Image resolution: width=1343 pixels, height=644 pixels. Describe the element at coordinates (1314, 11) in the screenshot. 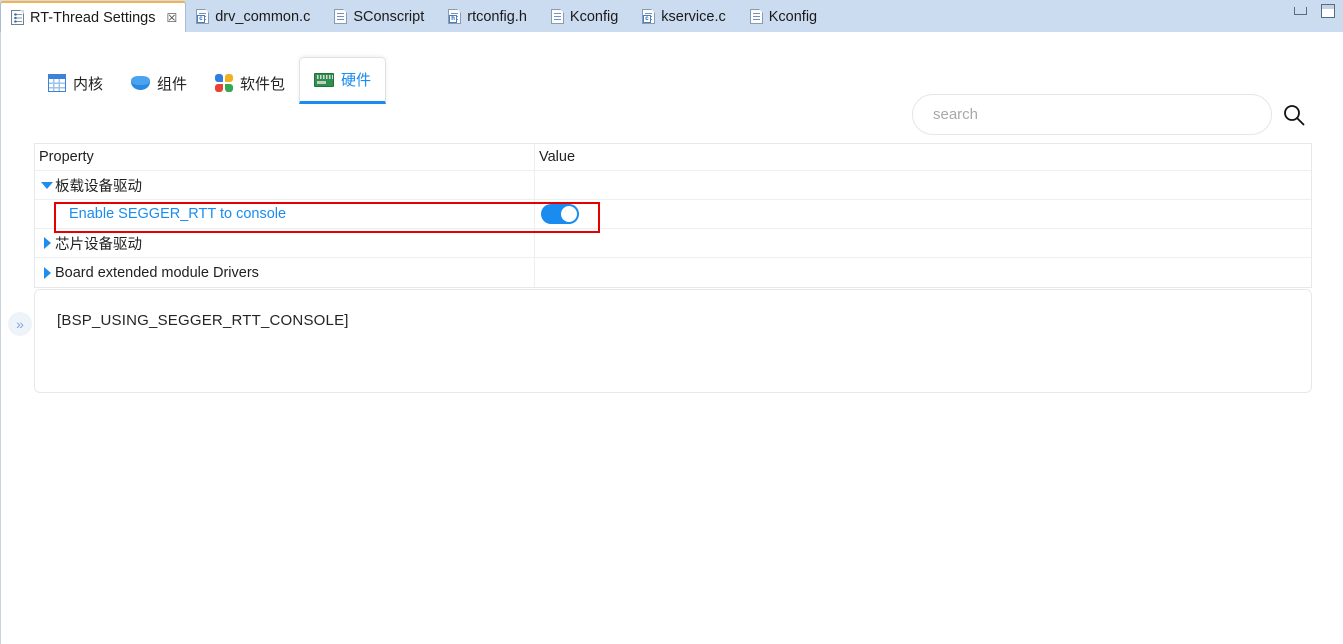

I see `window-controls` at that location.